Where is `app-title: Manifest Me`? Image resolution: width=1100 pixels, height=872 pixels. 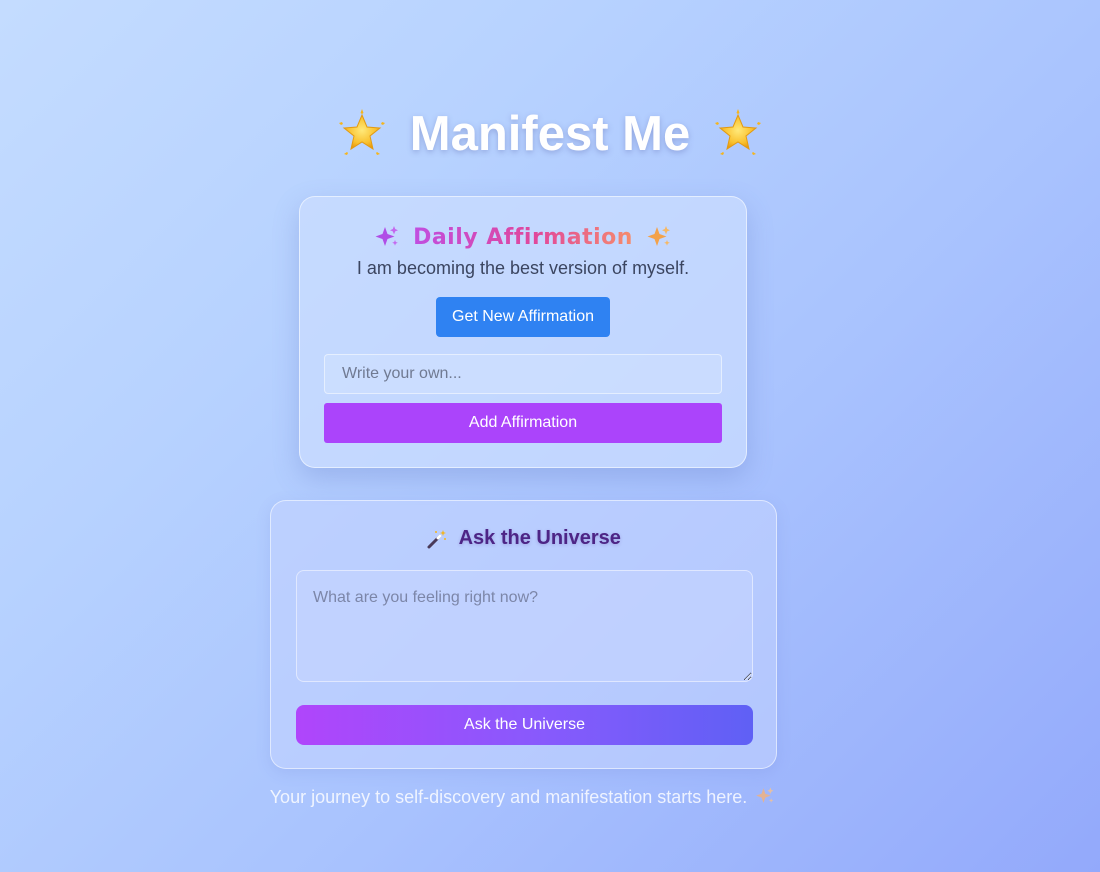
app-title: Manifest Me is located at coordinates (550, 134).